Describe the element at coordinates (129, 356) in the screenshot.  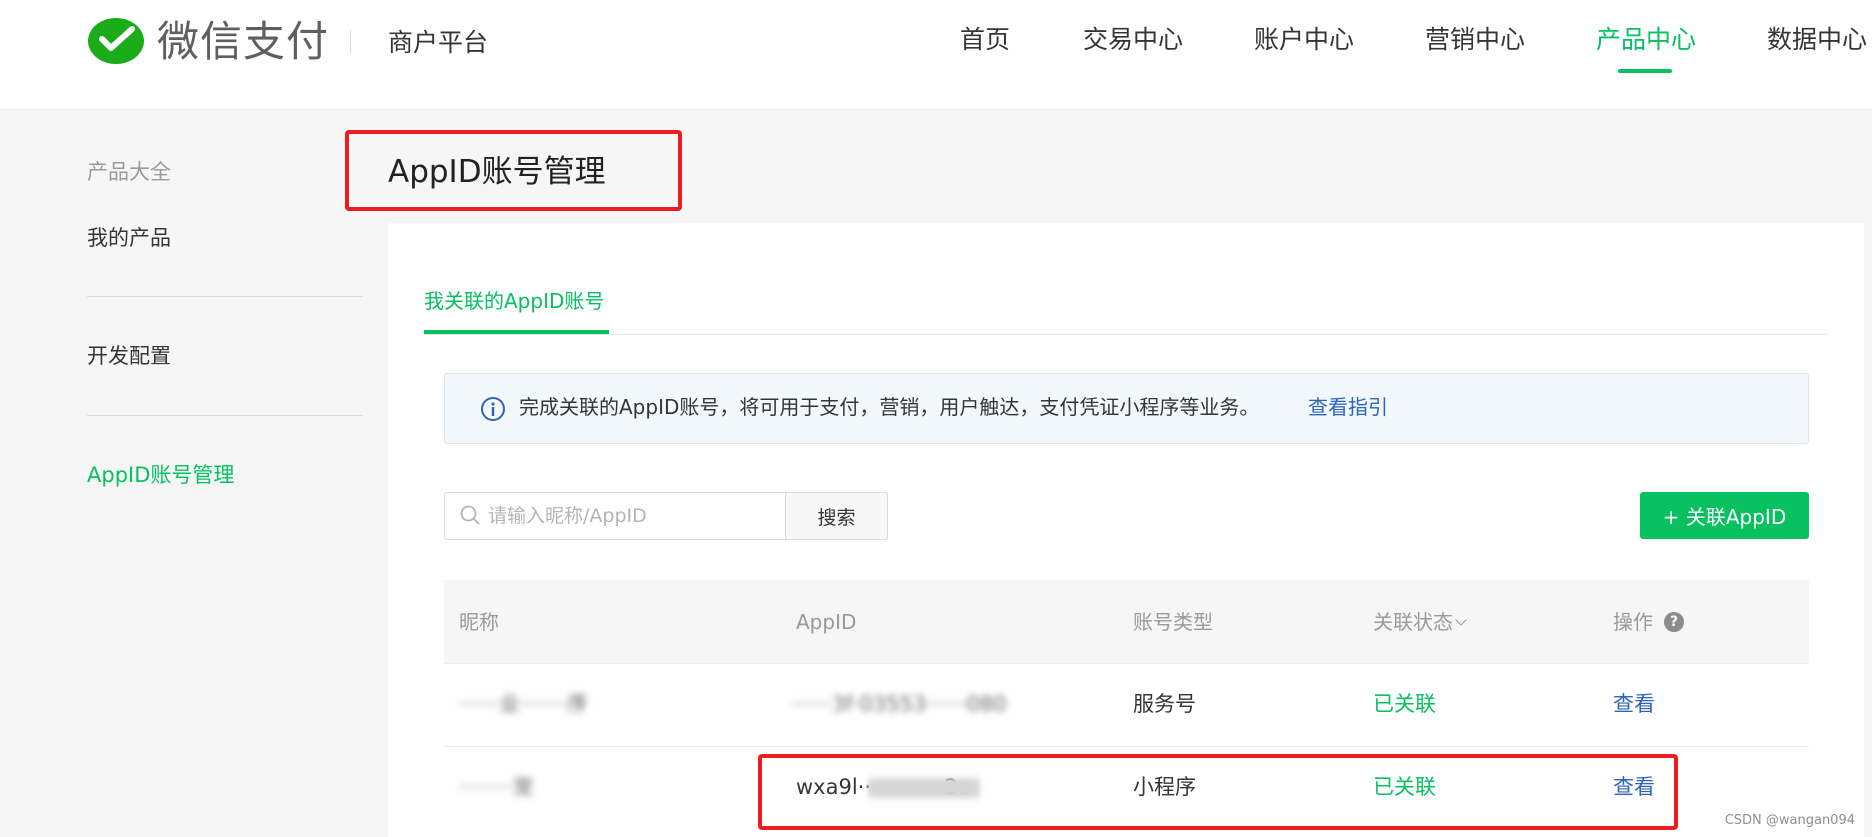
I see `sidebar-item-dev-config: 开发配置` at that location.